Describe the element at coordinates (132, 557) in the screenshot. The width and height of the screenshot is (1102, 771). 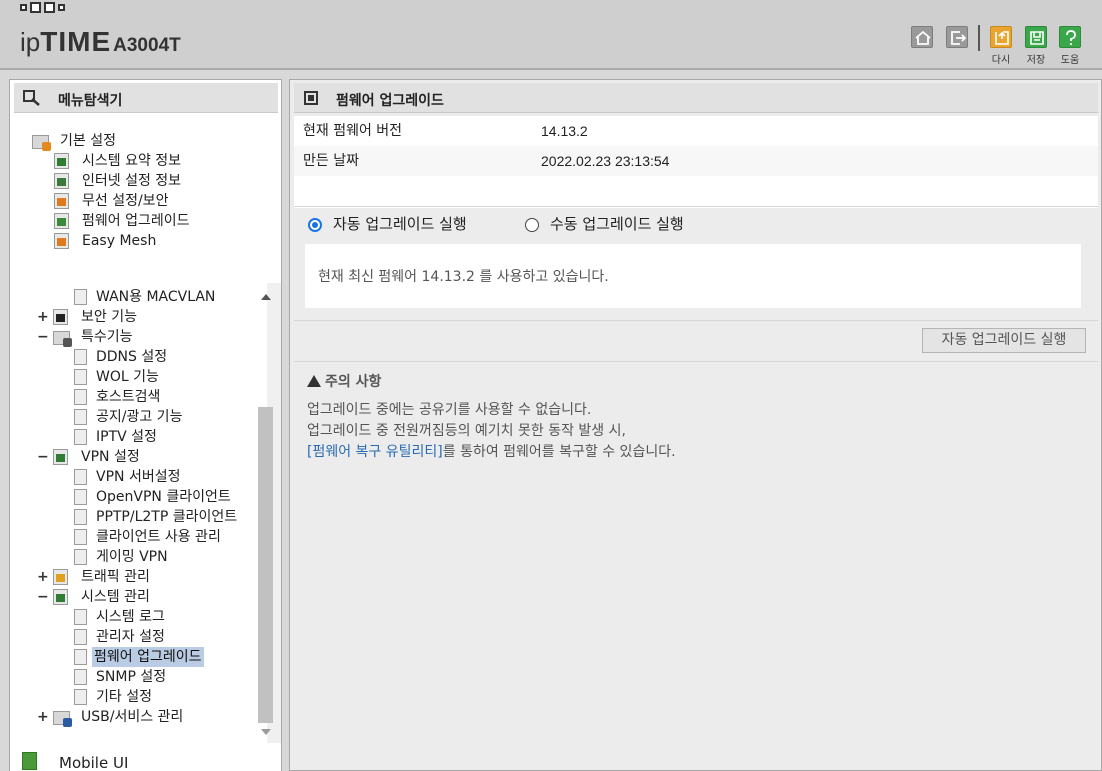
I see `tree-label: 게이밍 VPN` at that location.